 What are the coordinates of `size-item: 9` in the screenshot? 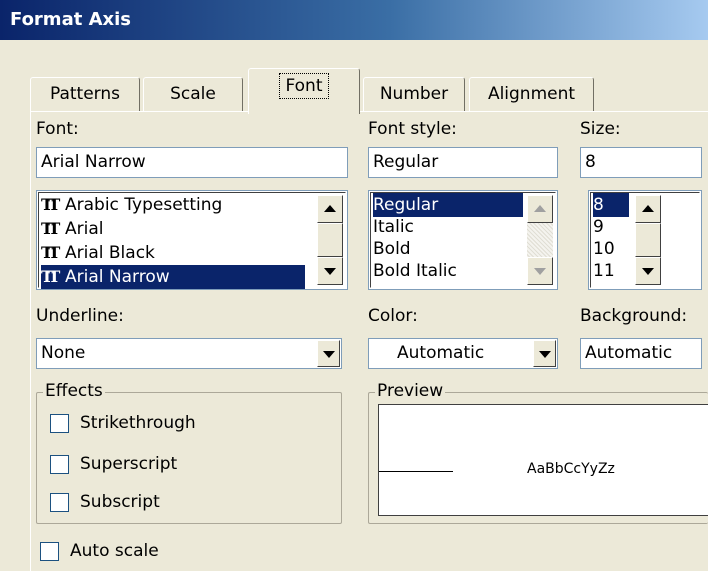 It's located at (598, 227).